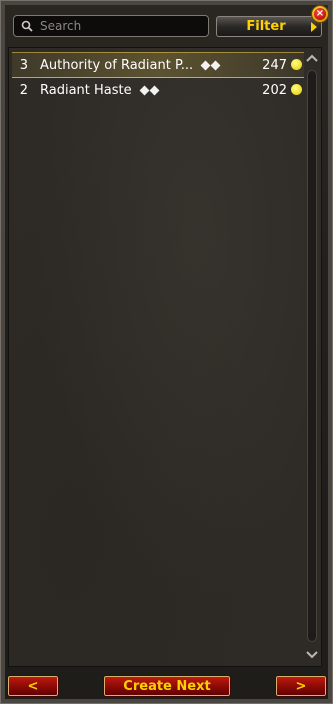  I want to click on create-next-button: Create Next, so click(167, 686).